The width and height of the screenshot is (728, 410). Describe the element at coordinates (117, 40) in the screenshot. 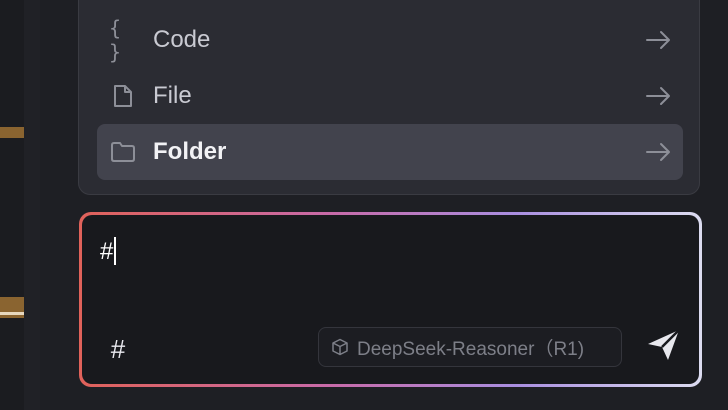

I see `code-braces-icon: { }` at that location.